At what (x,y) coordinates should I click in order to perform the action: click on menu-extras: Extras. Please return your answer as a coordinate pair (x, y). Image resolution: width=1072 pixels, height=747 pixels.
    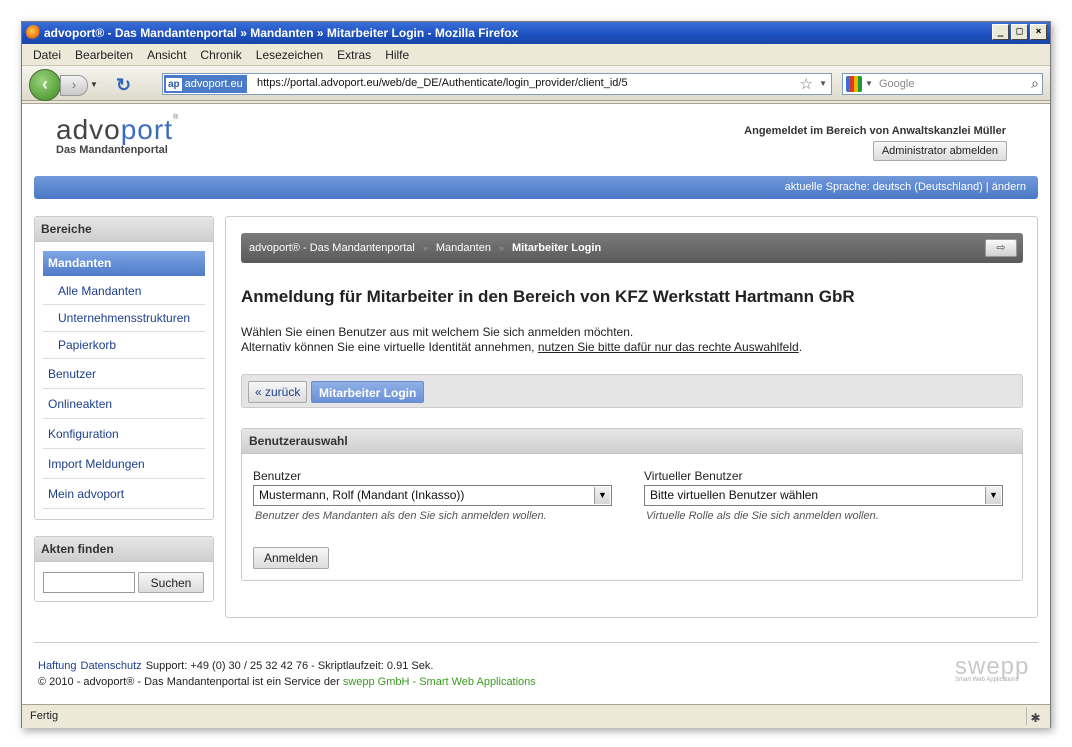
    Looking at the image, I should click on (354, 55).